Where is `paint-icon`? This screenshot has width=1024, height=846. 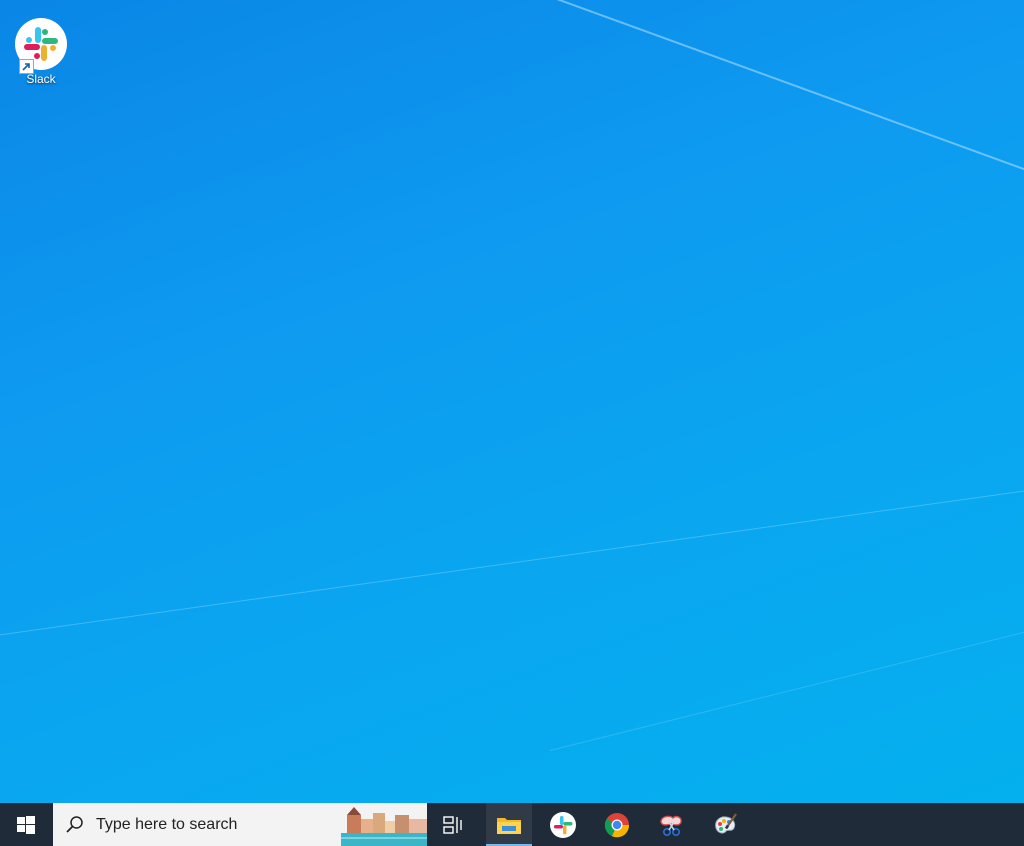
paint-icon is located at coordinates (726, 822).